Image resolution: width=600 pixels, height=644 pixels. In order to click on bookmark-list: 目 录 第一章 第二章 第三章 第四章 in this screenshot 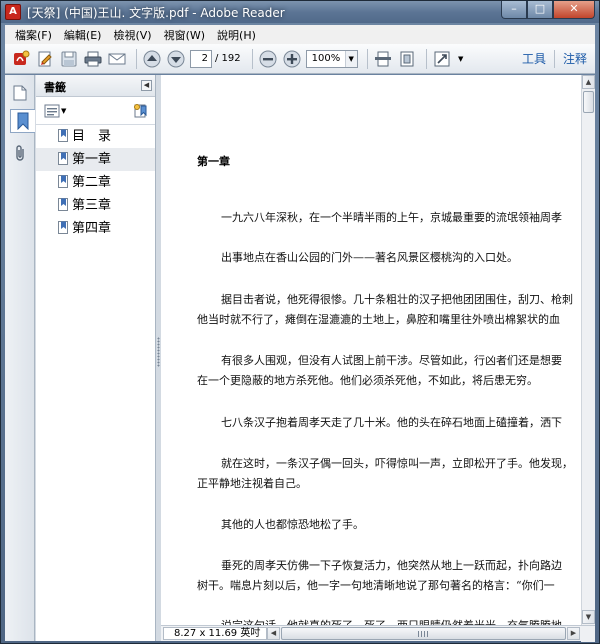, I will do `click(95, 182)`.